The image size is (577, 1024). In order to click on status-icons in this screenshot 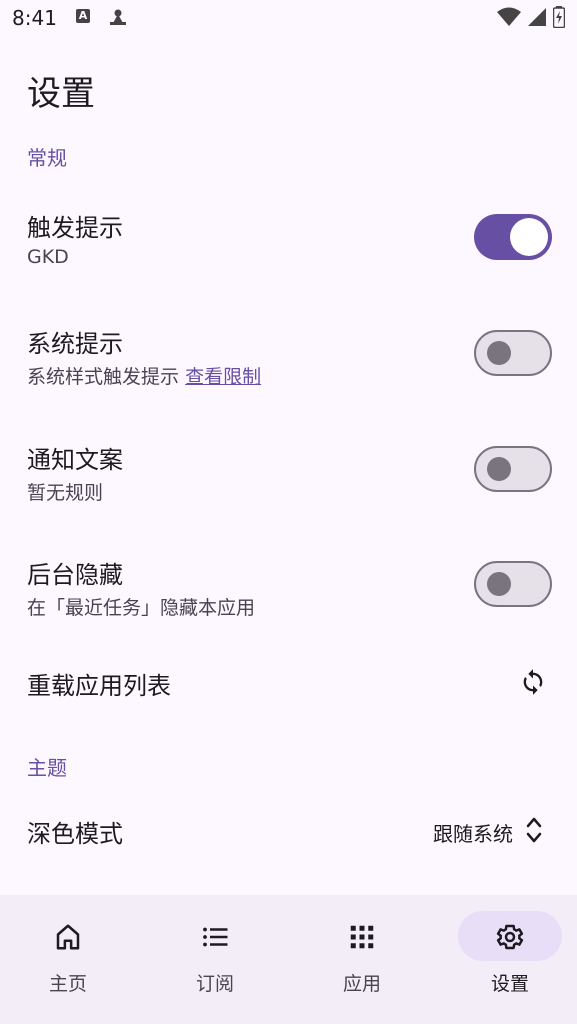, I will do `click(531, 17)`.